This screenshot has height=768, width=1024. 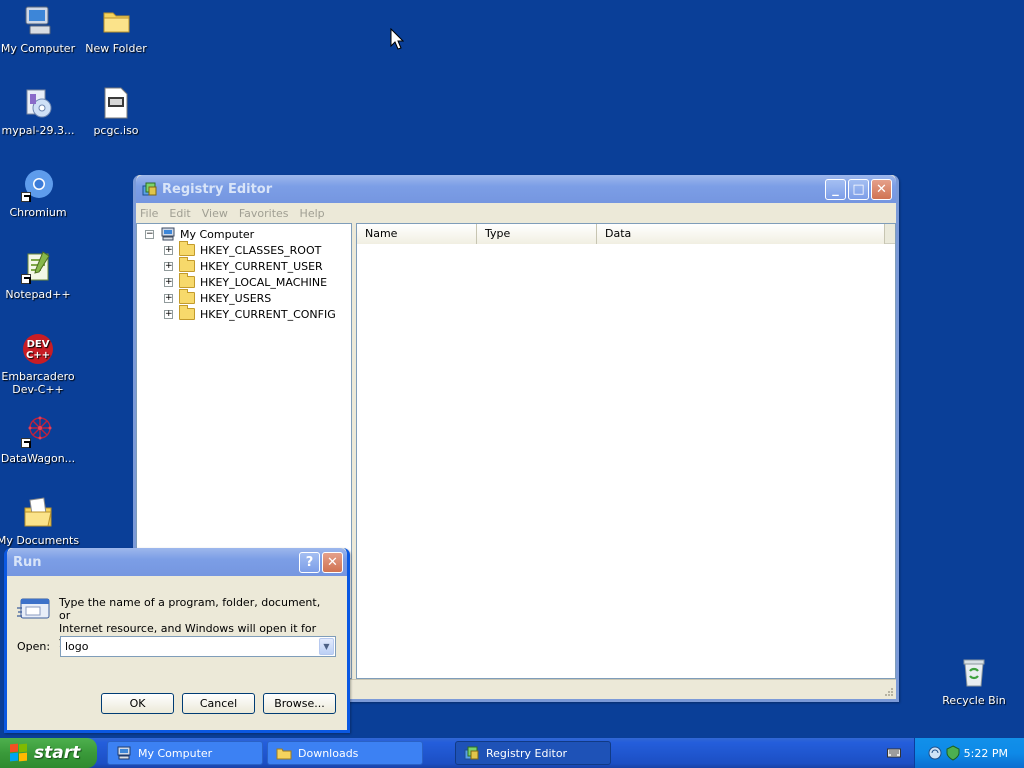 I want to click on taskbar-item-downloads: Downloads, so click(x=345, y=753).